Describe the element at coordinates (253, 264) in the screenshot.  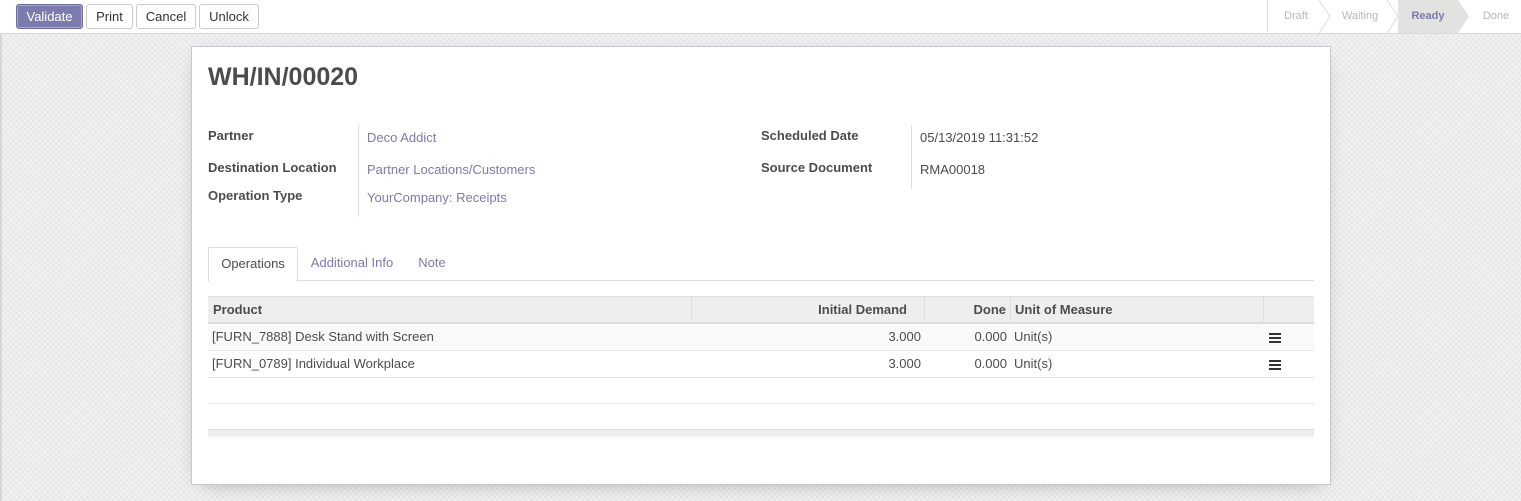
I see `tab-operations: Operations` at that location.